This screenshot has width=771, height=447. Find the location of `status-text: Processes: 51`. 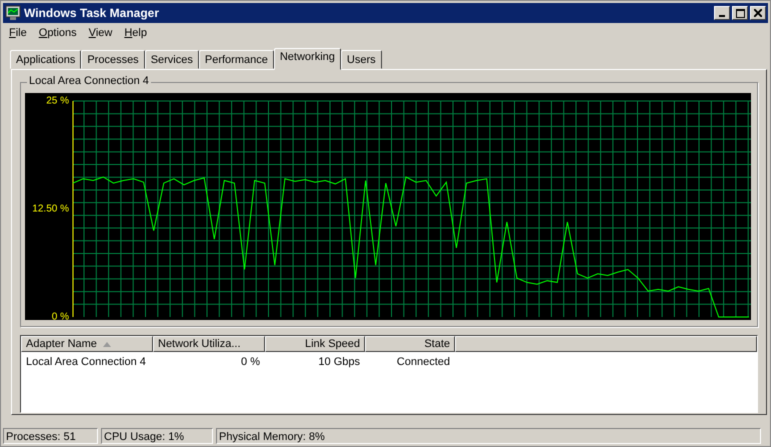

status-text: Processes: 51 is located at coordinates (50, 436).